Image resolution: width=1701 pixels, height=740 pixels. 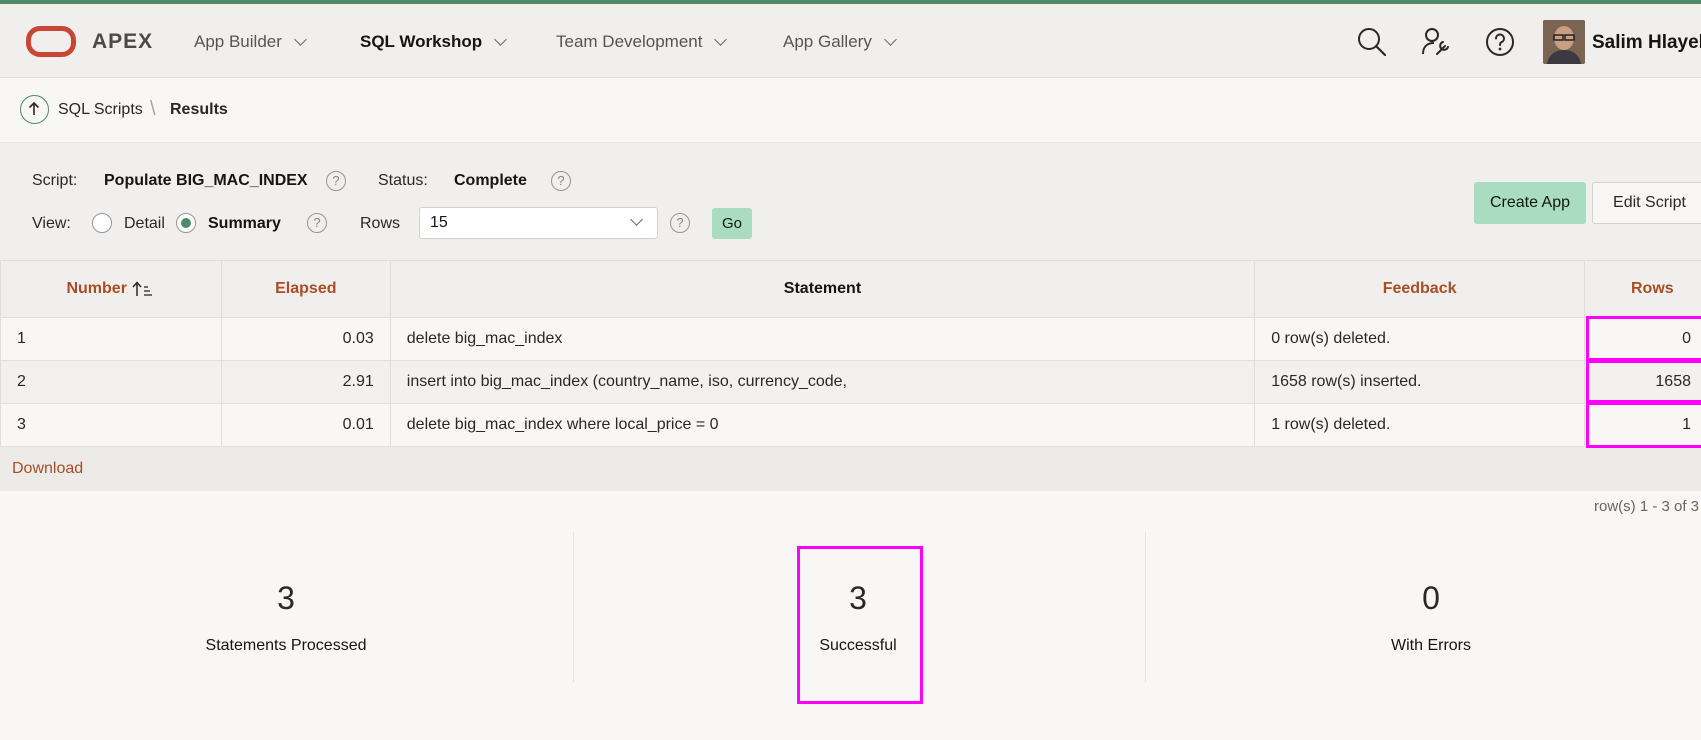 What do you see at coordinates (1436, 42) in the screenshot?
I see `admin-tools-icon` at bounding box center [1436, 42].